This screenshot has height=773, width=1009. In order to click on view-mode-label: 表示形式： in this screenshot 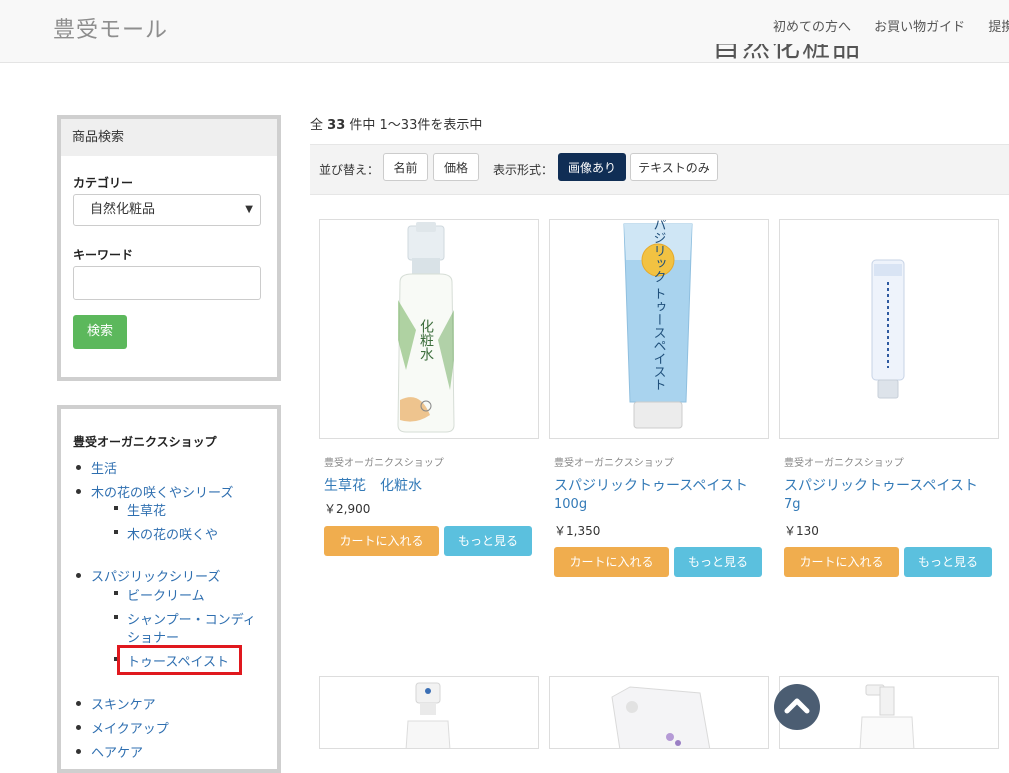, I will do `click(523, 170)`.